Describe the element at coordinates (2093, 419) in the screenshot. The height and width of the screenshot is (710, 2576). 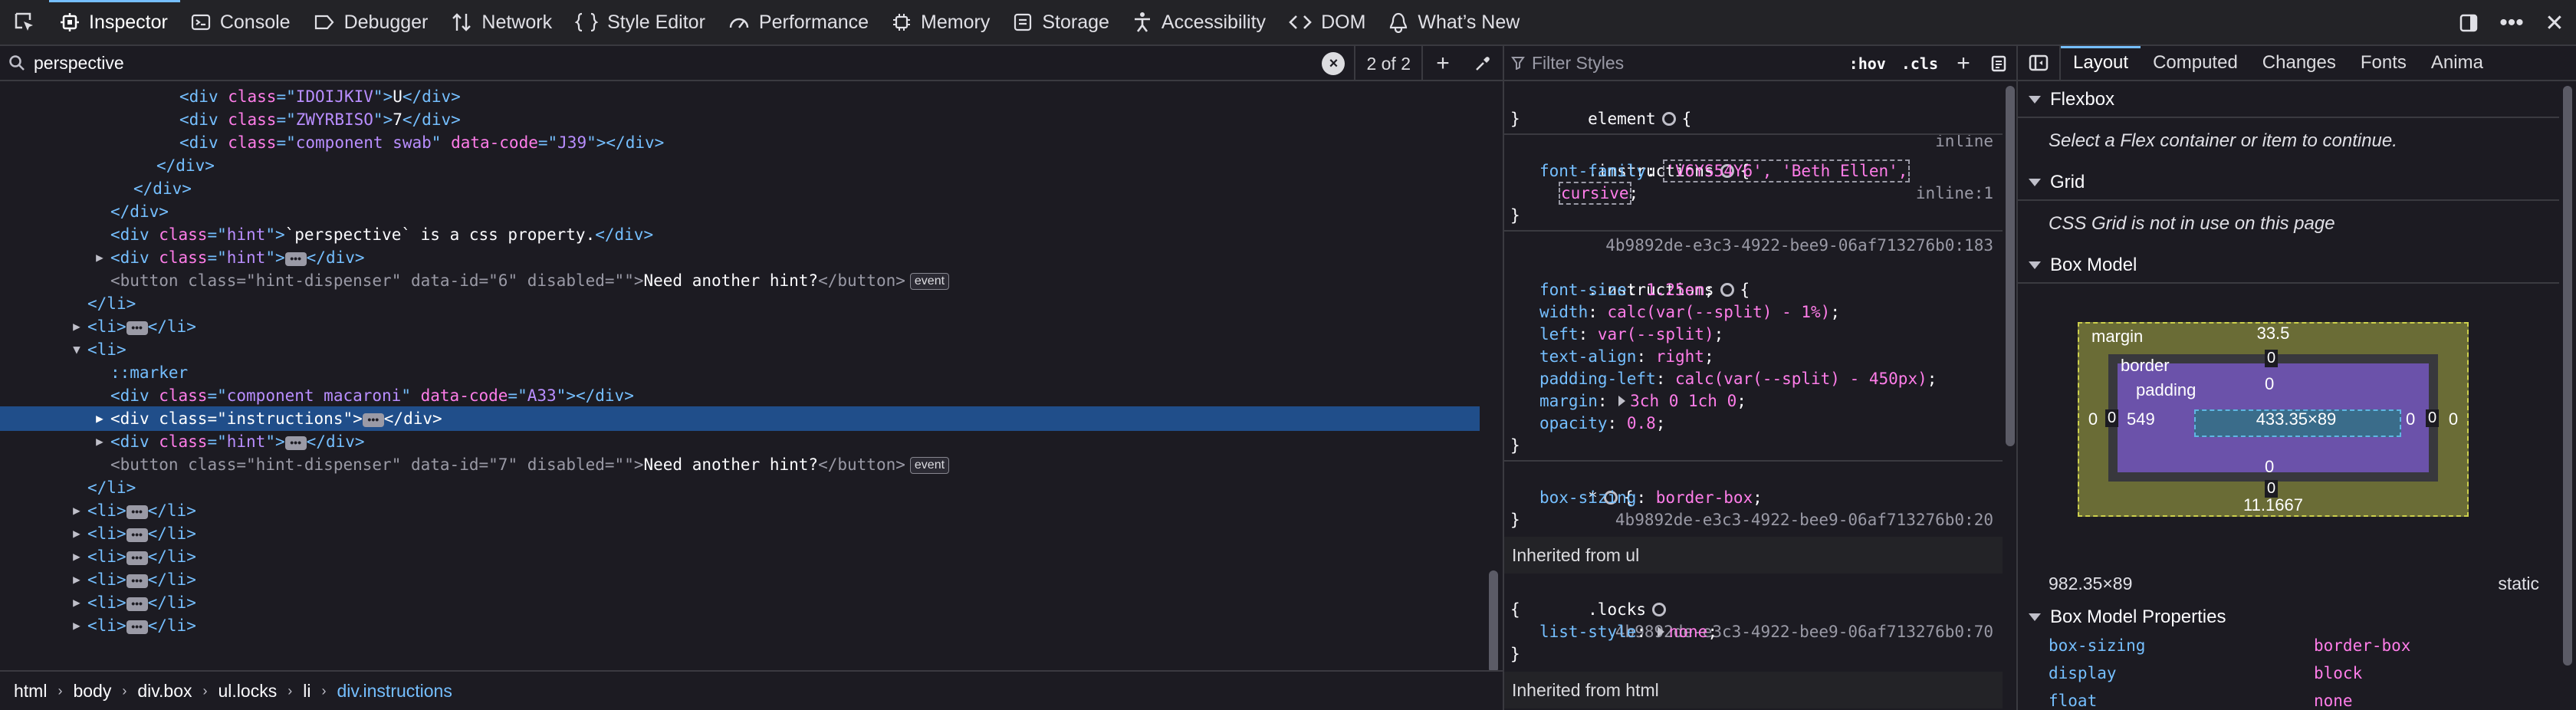
I see `margin-left-value: 0` at that location.